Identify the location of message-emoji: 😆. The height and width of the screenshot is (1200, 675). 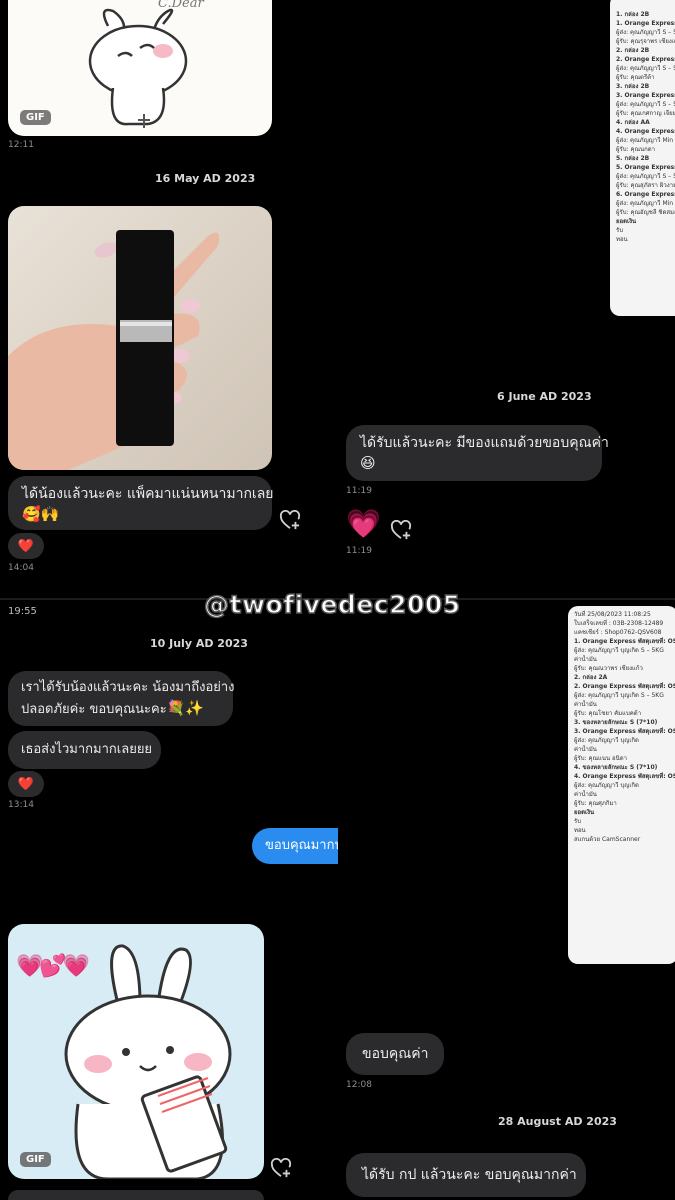
(368, 463).